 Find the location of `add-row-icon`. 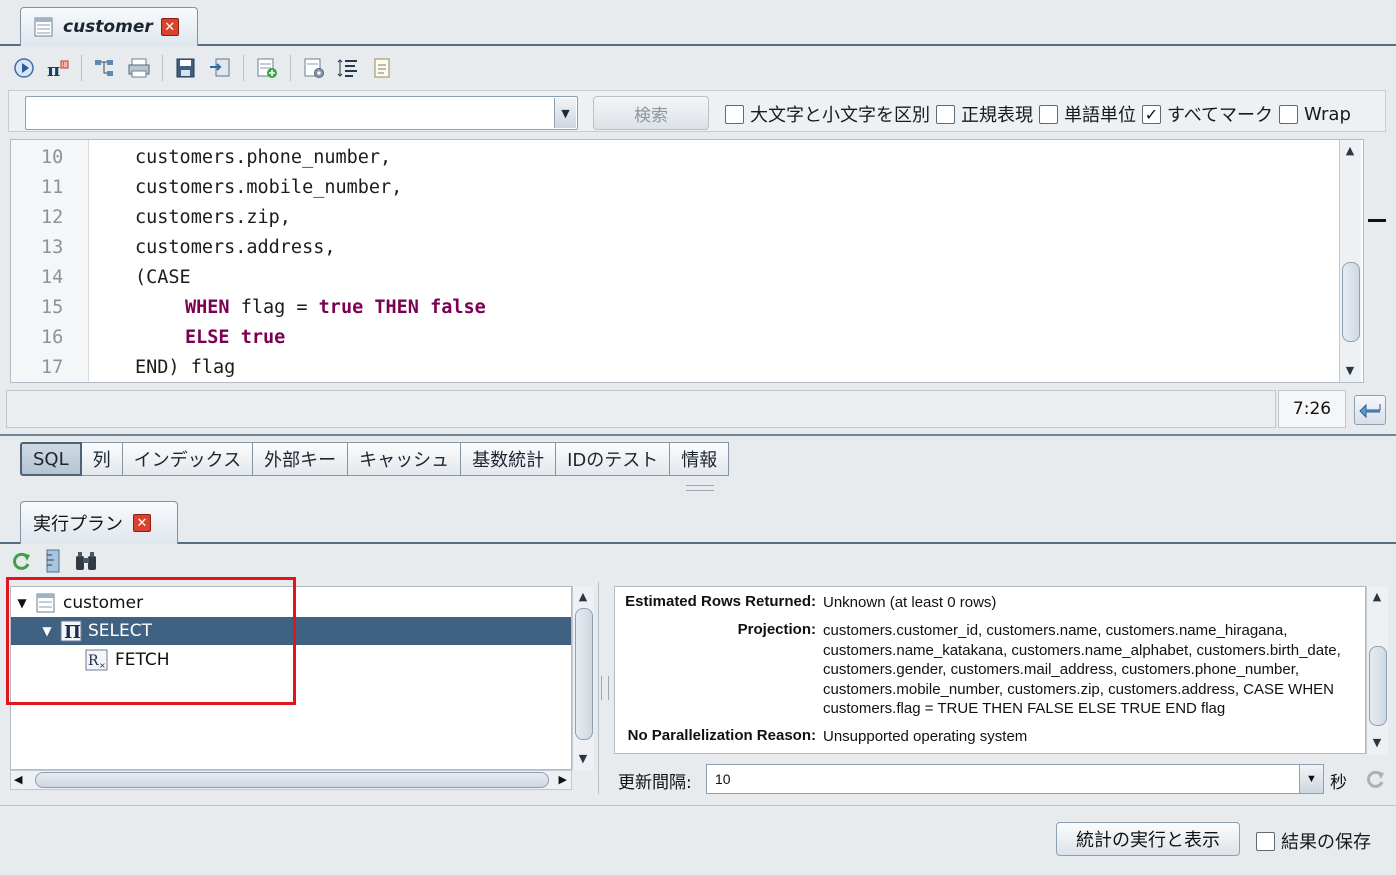

add-row-icon is located at coordinates (267, 68).